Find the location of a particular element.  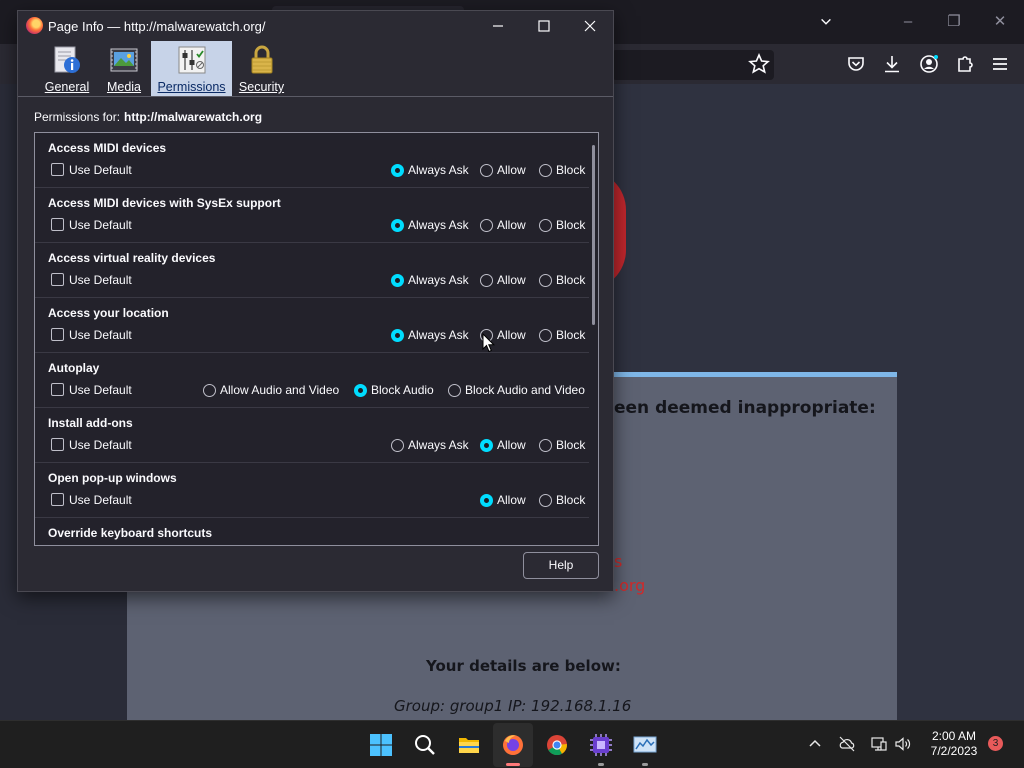

info-icon is located at coordinates (67, 59).